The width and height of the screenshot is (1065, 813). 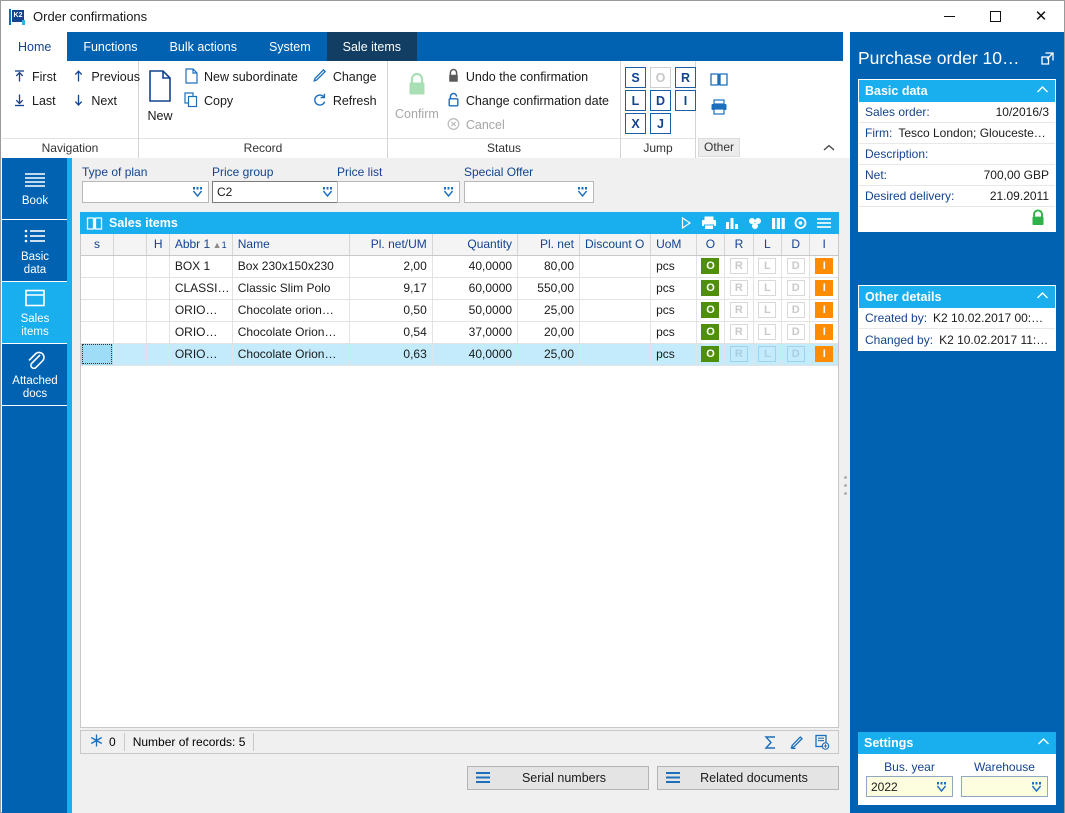 What do you see at coordinates (97, 245) in the screenshot?
I see `col-s: s` at bounding box center [97, 245].